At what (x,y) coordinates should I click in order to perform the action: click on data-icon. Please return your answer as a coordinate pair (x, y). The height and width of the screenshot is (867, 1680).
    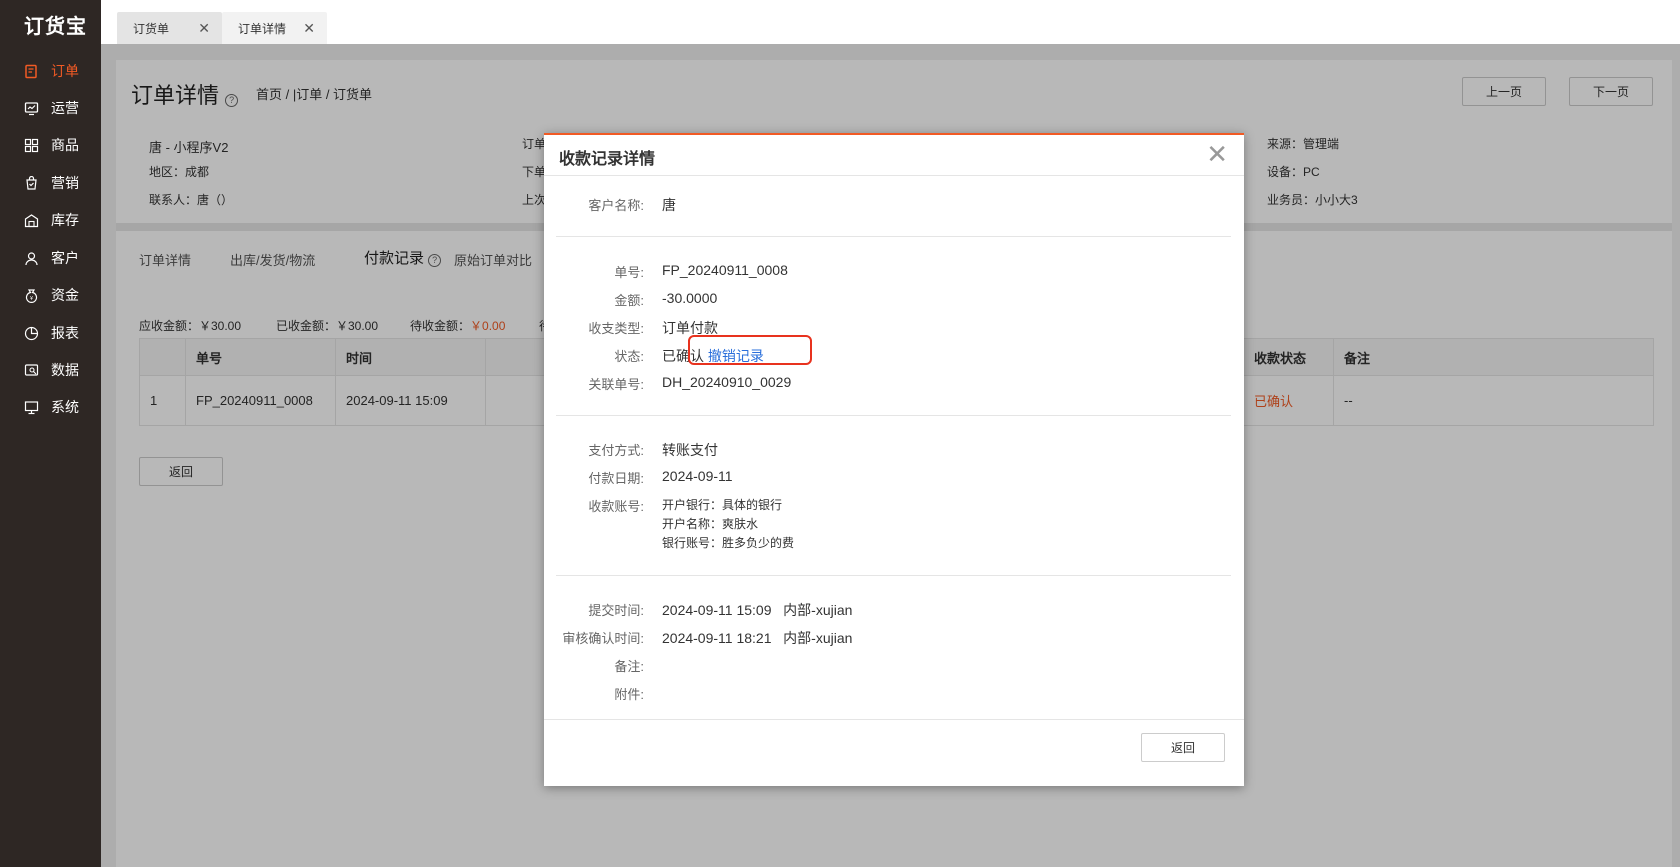
    Looking at the image, I should click on (31, 370).